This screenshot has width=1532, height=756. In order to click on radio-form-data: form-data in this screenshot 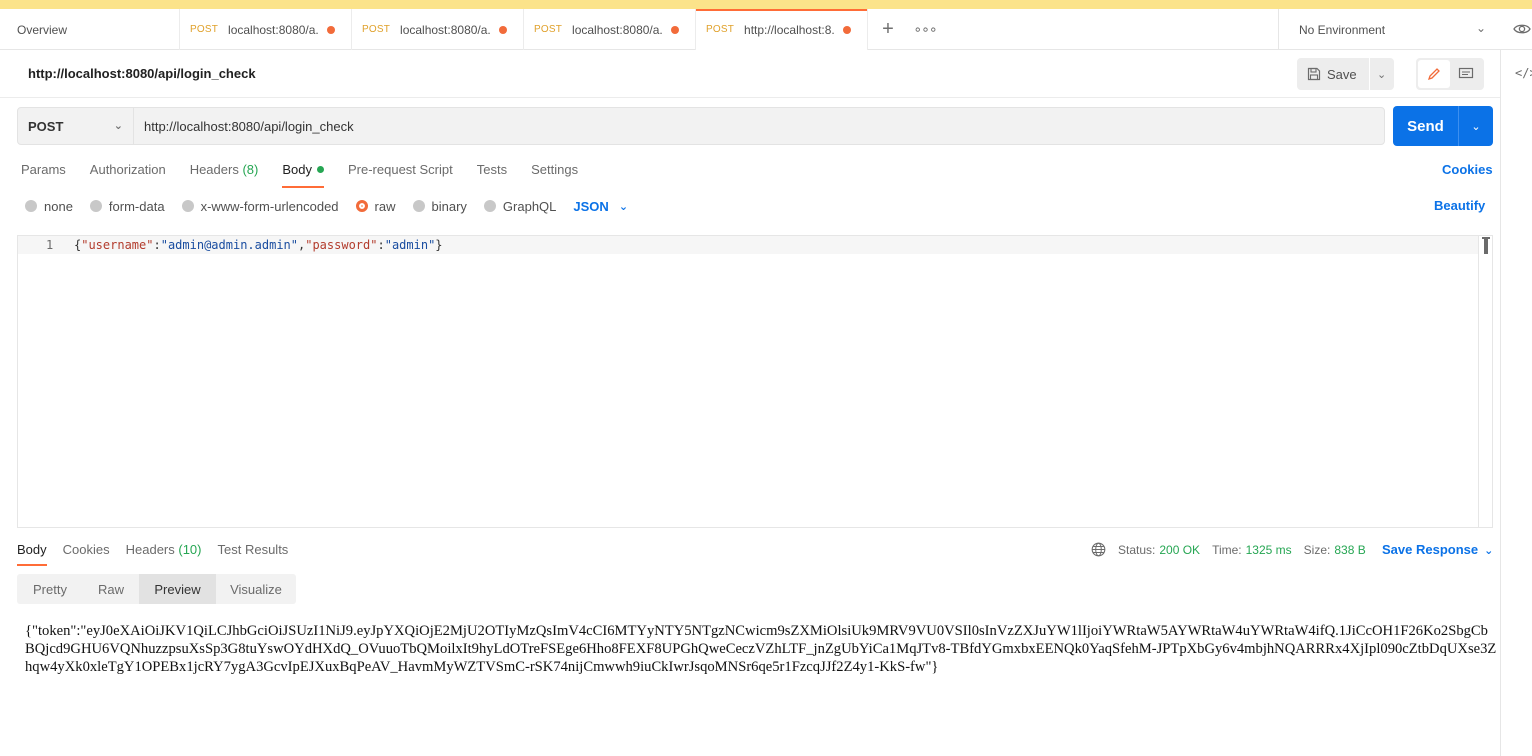, I will do `click(127, 206)`.